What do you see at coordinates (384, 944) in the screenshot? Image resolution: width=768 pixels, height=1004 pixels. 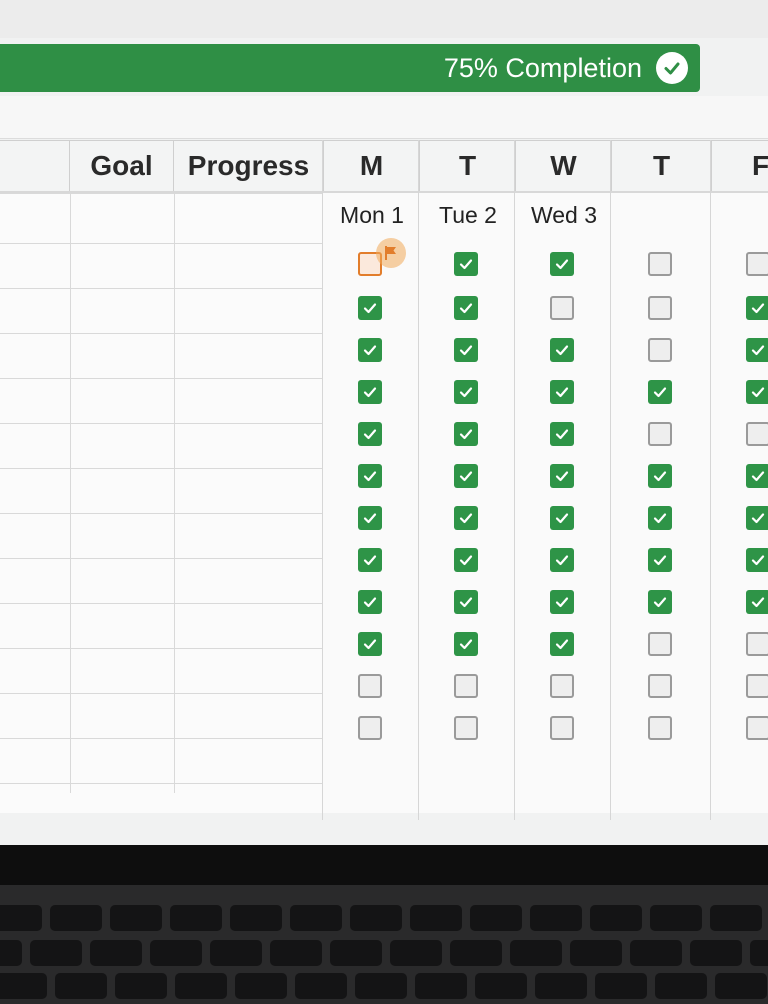 I see `laptop-keyboard` at bounding box center [384, 944].